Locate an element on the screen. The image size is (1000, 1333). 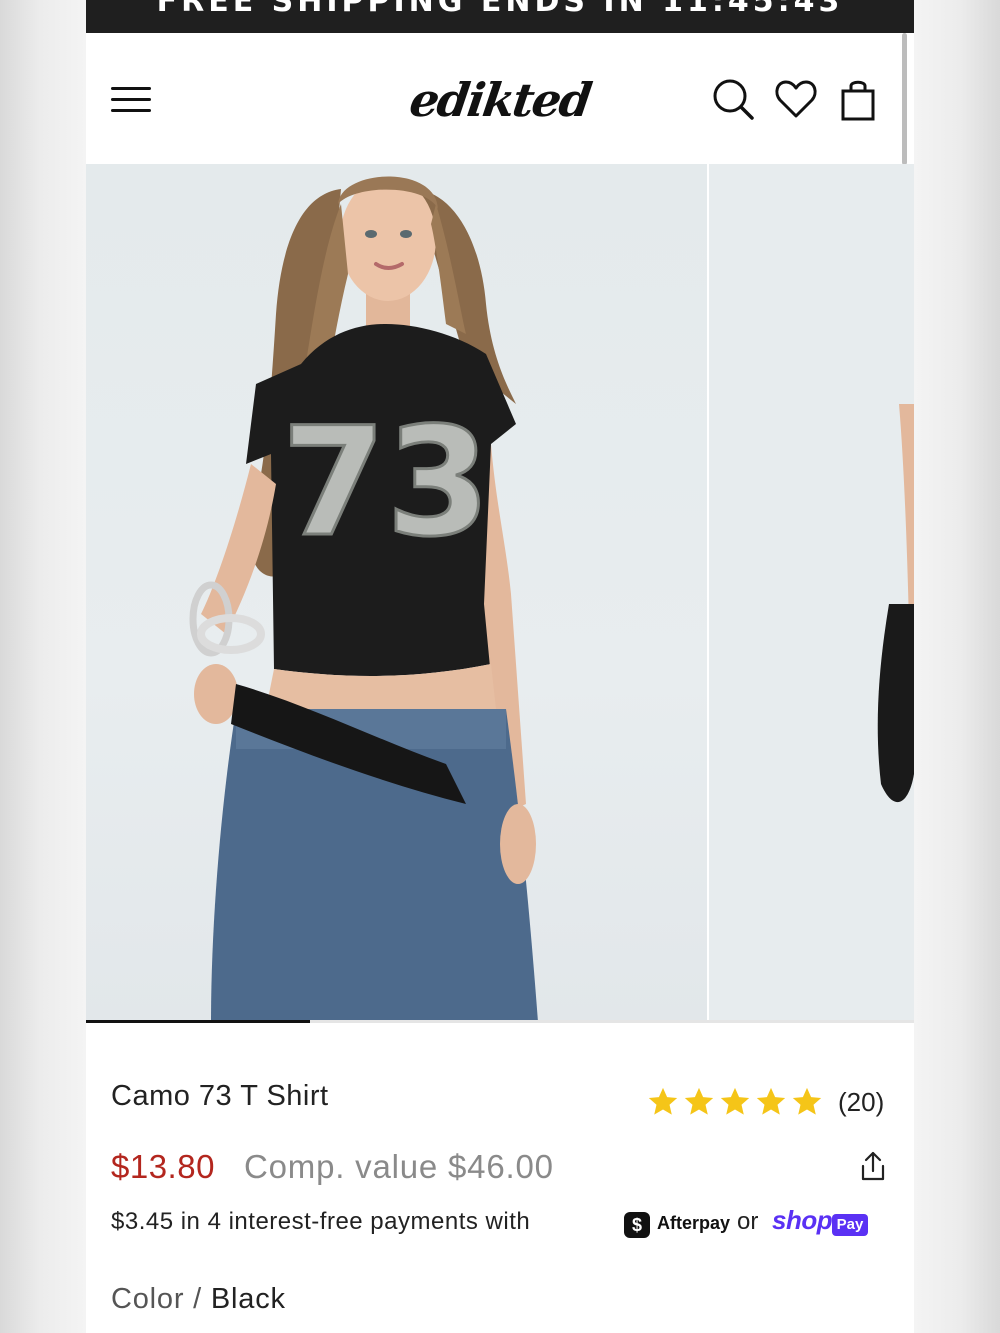
shopping-bag-icon is located at coordinates (858, 99).